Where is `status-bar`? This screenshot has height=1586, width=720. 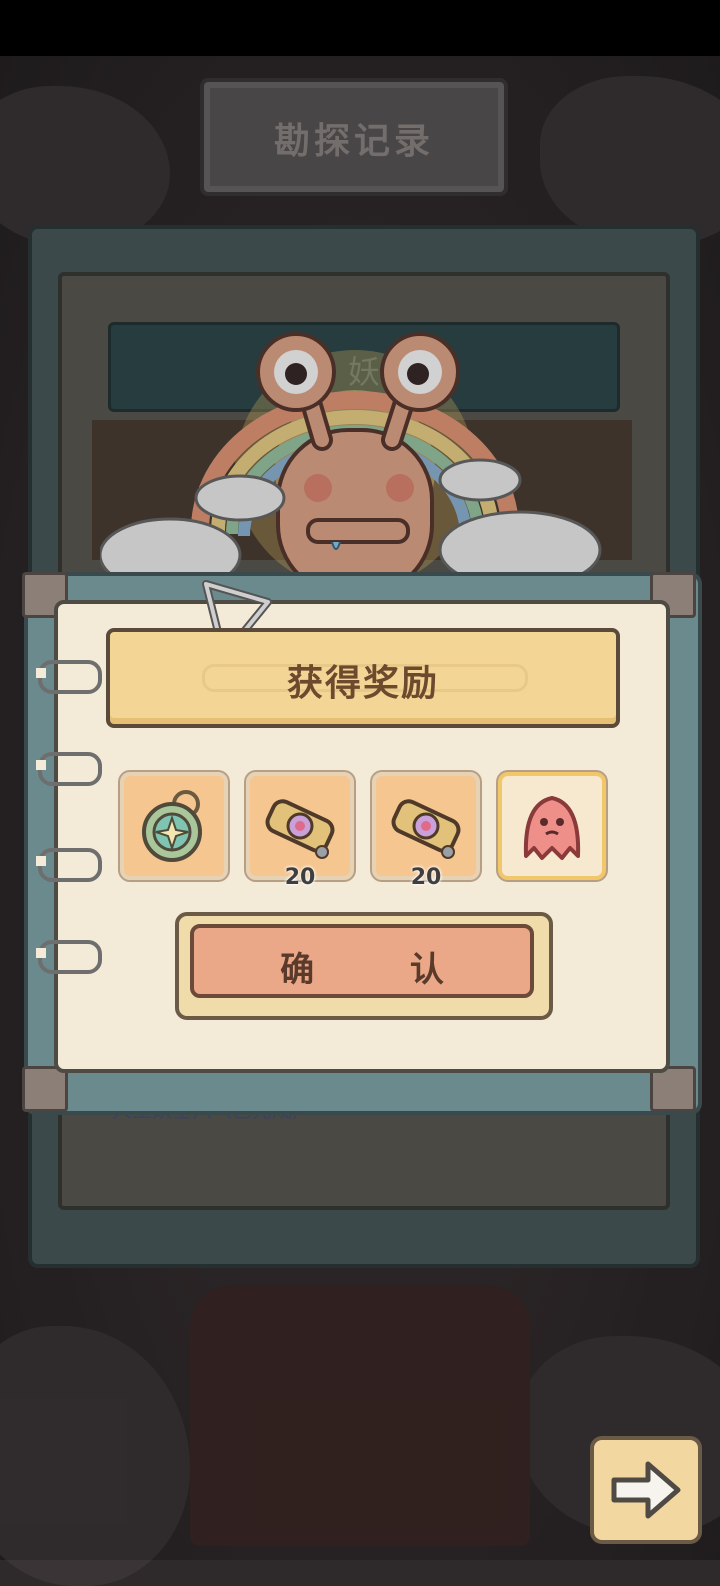
status-bar is located at coordinates (360, 28).